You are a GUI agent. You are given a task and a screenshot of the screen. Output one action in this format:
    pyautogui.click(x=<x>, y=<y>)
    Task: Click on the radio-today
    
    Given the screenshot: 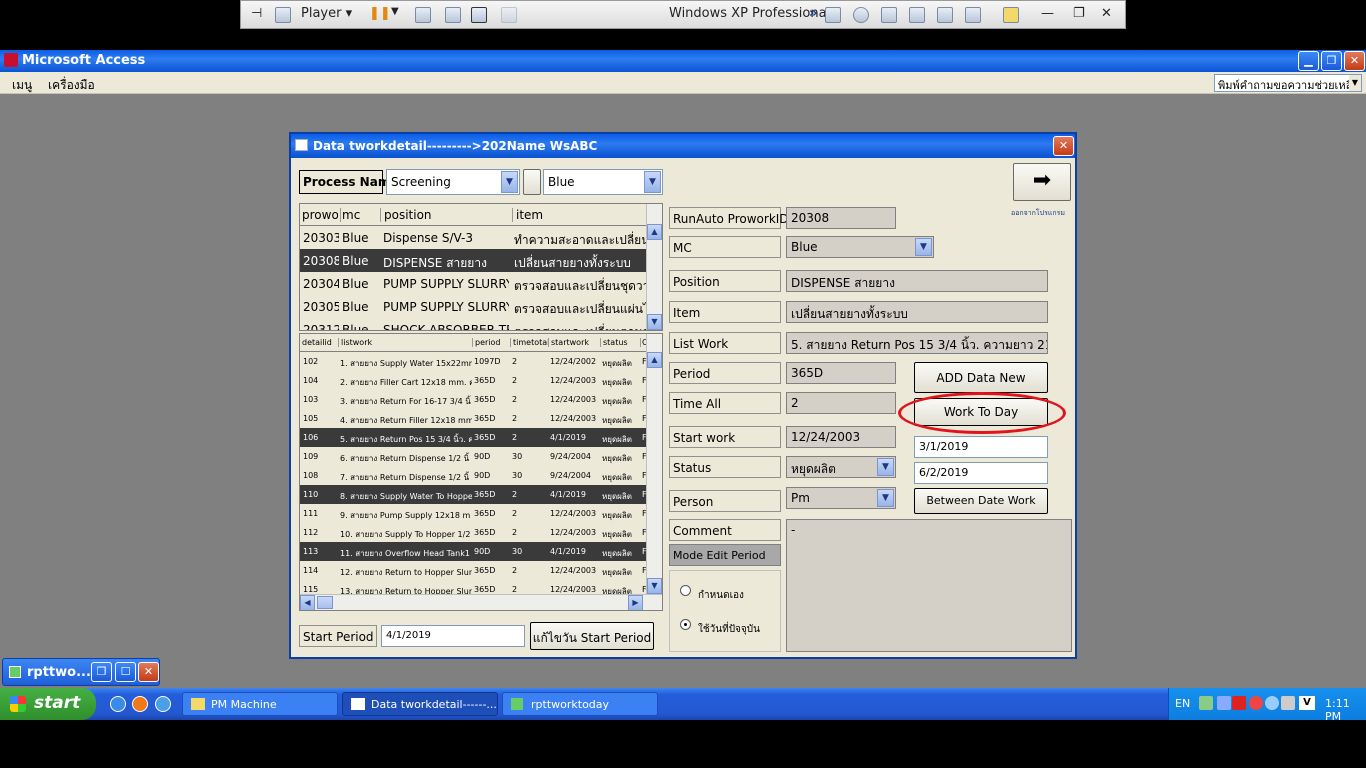 What is the action you would take?
    pyautogui.click(x=685, y=624)
    